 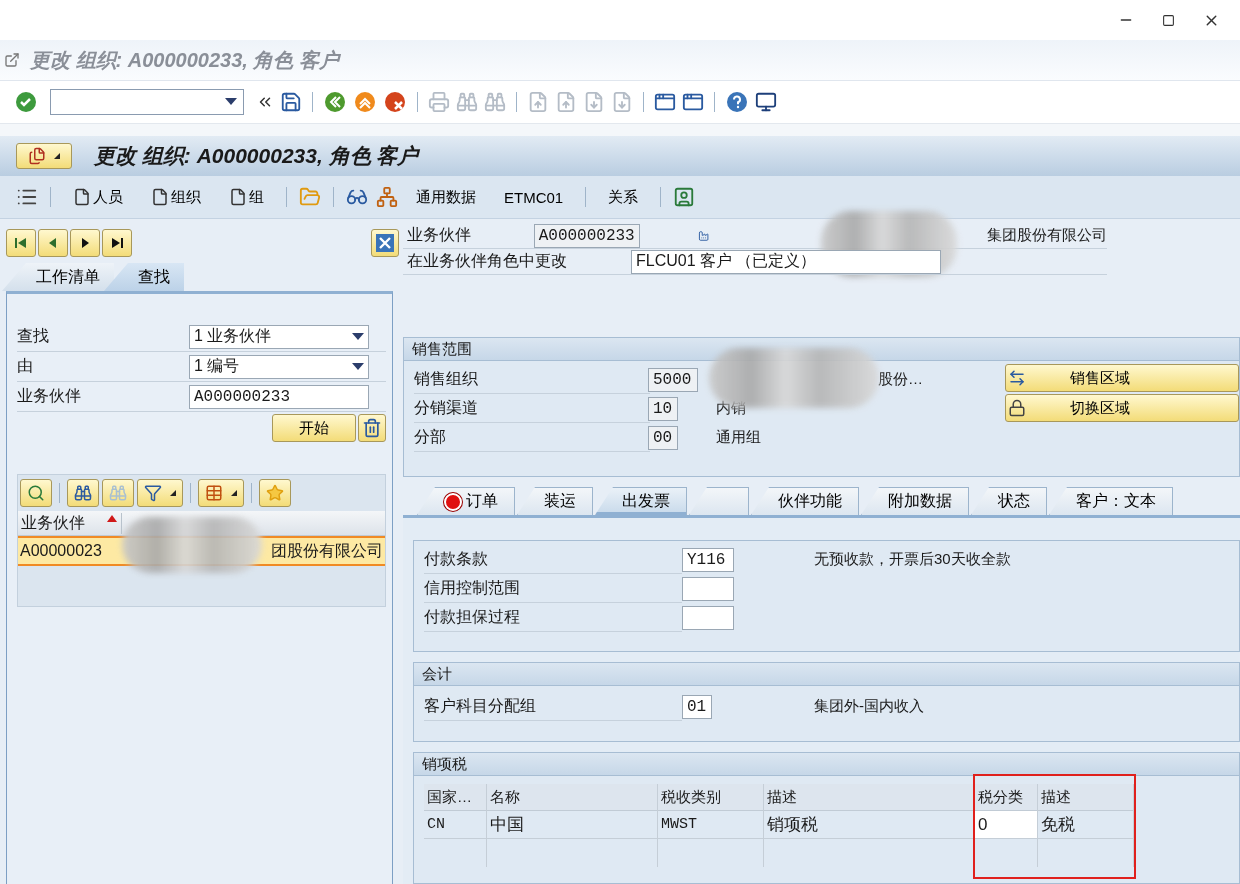 I want to click on layout-button, so click(x=221, y=493).